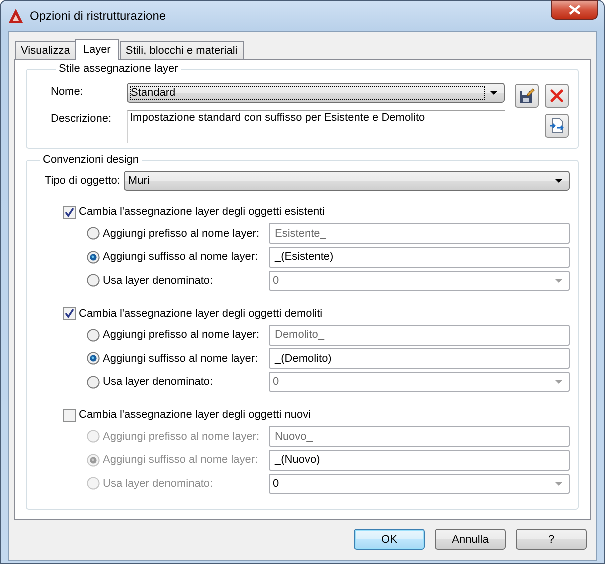 This screenshot has width=605, height=564. What do you see at coordinates (45, 50) in the screenshot?
I see `tab: Visualizza` at bounding box center [45, 50].